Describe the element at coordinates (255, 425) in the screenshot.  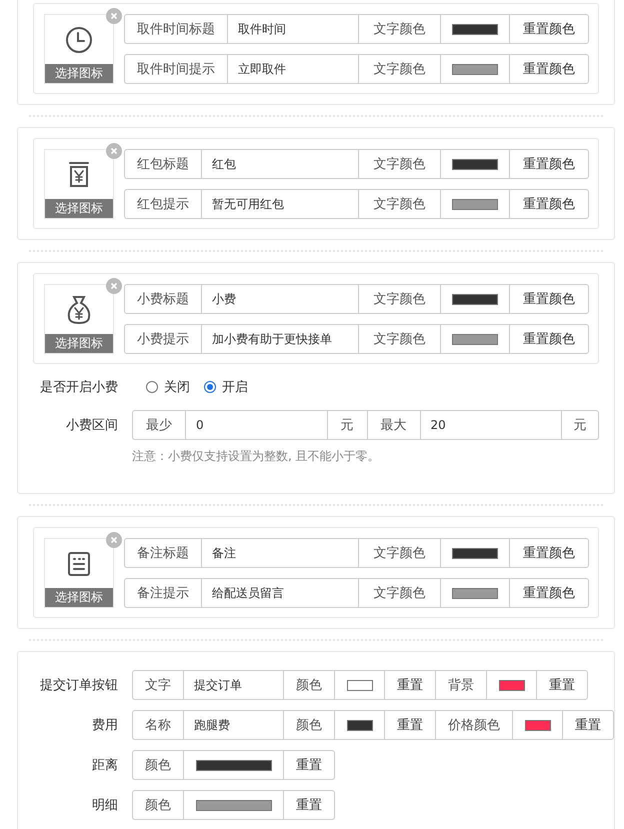
I see `min-field: 0` at that location.